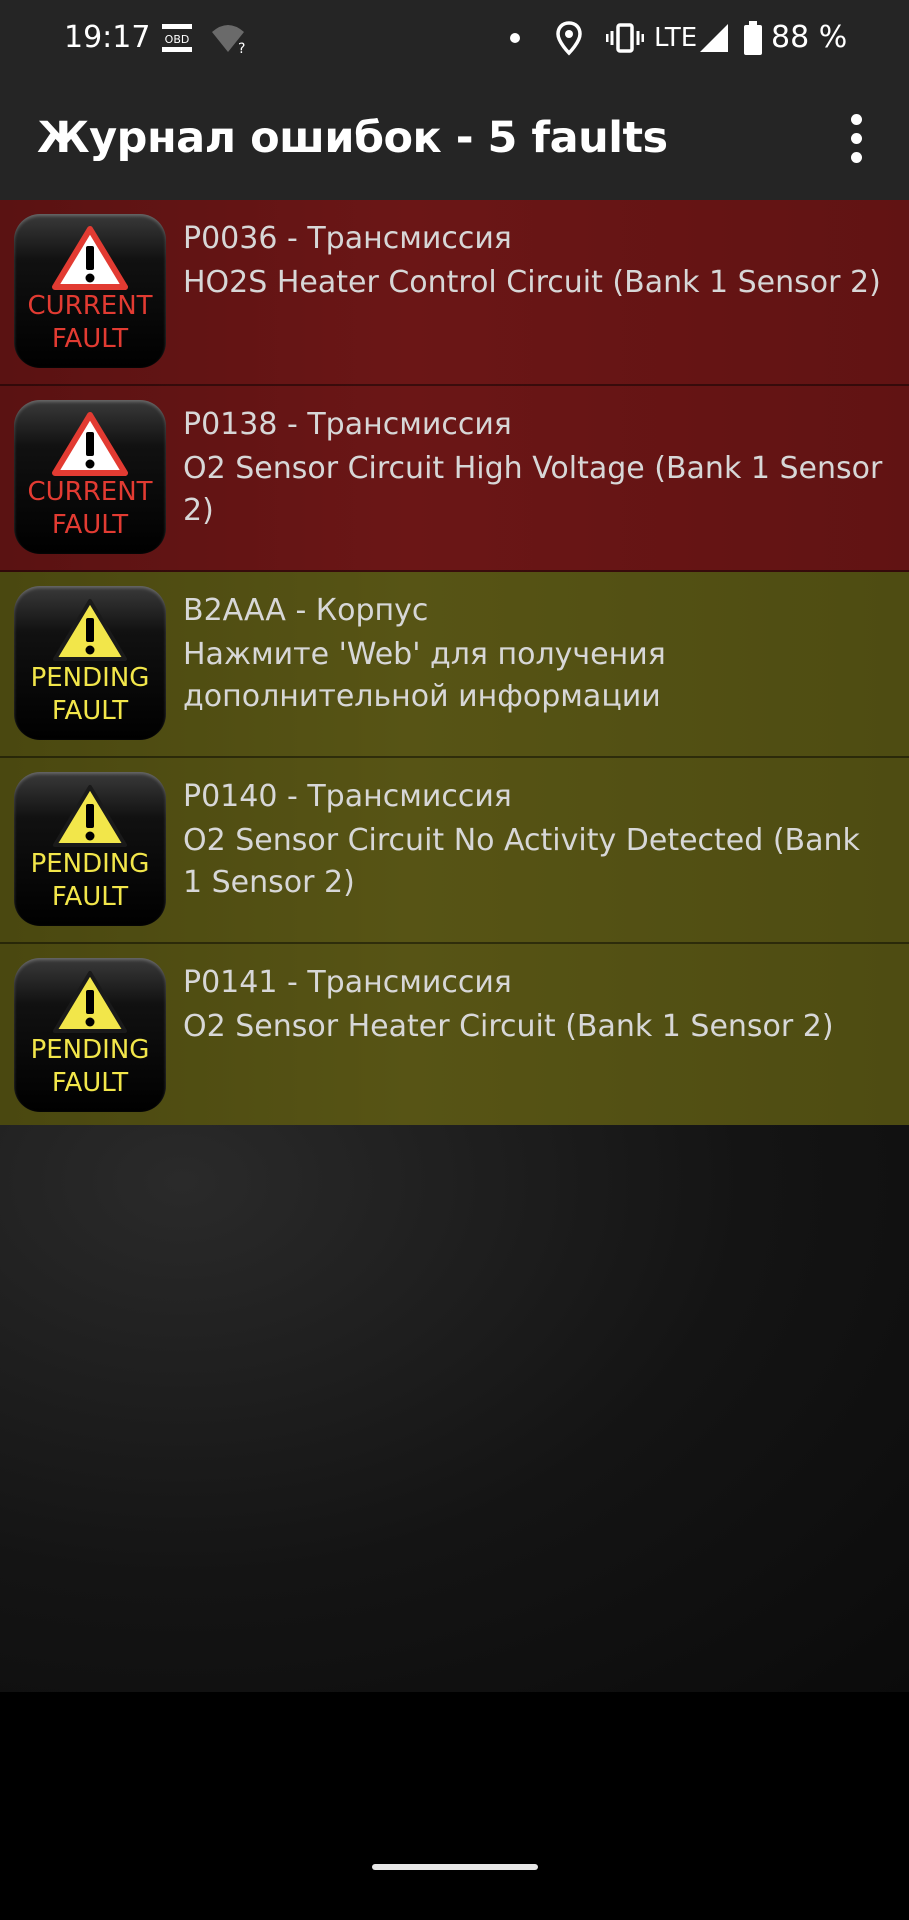 Image resolution: width=909 pixels, height=1920 pixels. I want to click on more-vert-icon, so click(857, 138).